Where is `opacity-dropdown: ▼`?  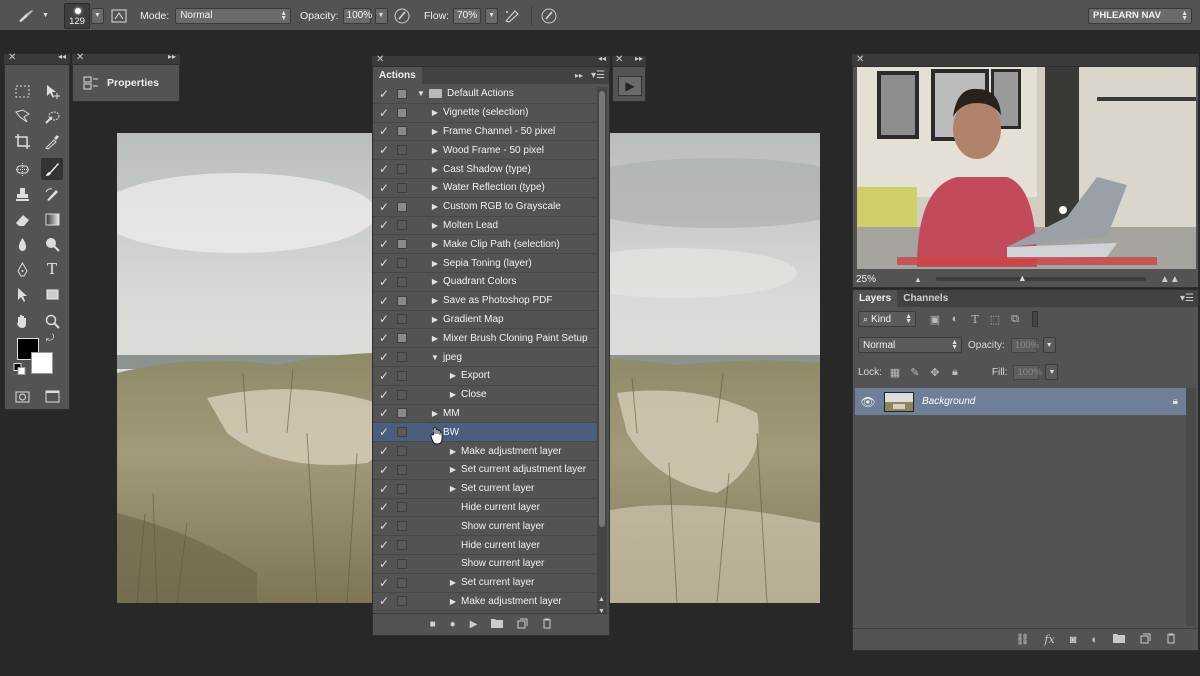 opacity-dropdown: ▼ is located at coordinates (381, 15).